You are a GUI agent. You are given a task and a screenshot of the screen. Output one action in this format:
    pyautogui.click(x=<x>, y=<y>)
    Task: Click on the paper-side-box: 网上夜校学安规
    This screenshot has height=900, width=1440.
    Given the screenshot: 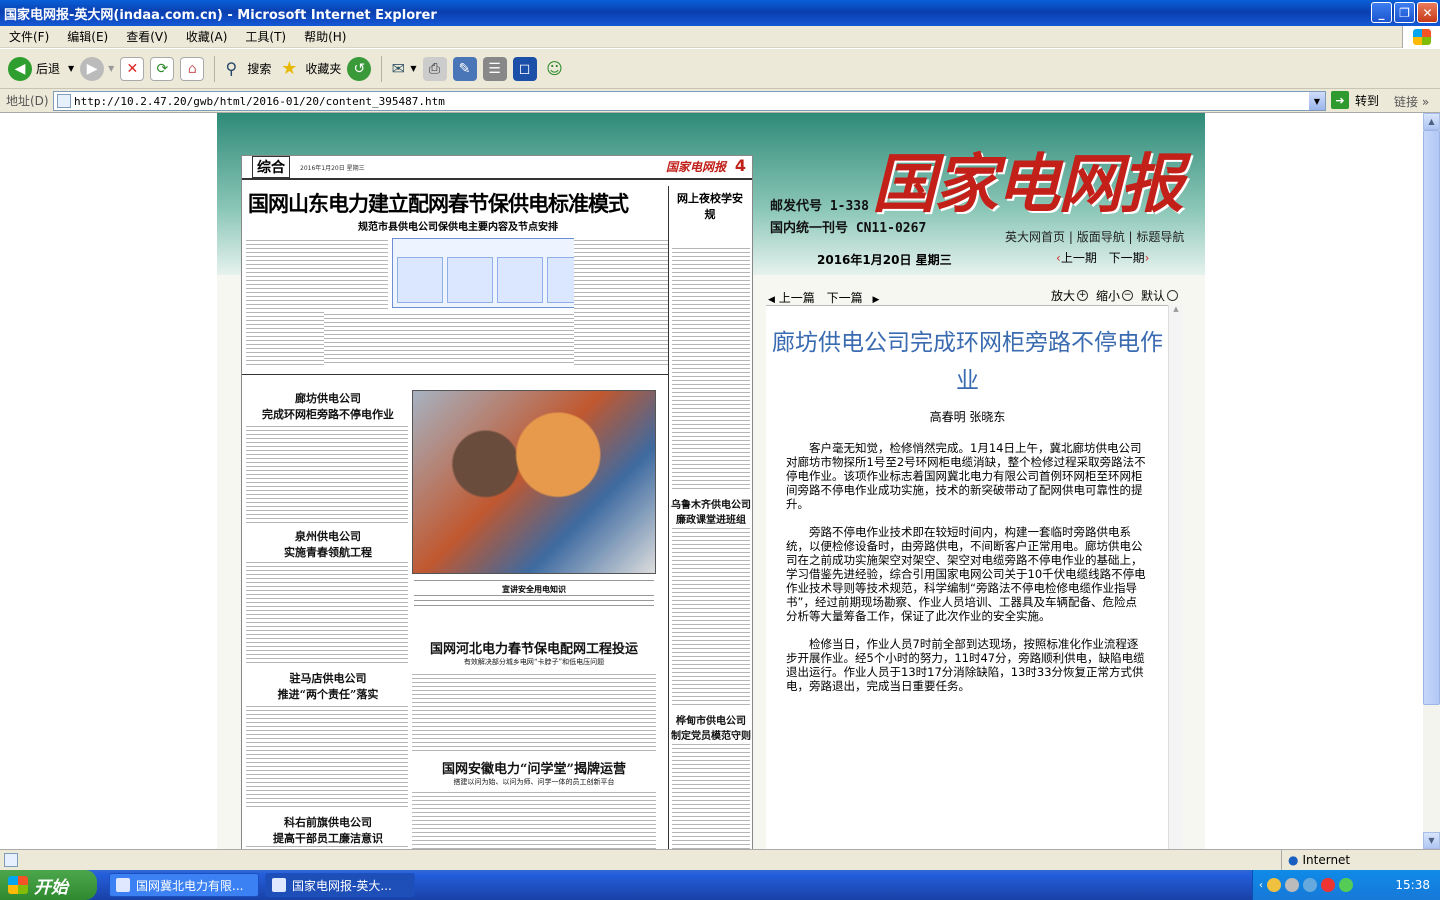 What is the action you would take?
    pyautogui.click(x=710, y=206)
    